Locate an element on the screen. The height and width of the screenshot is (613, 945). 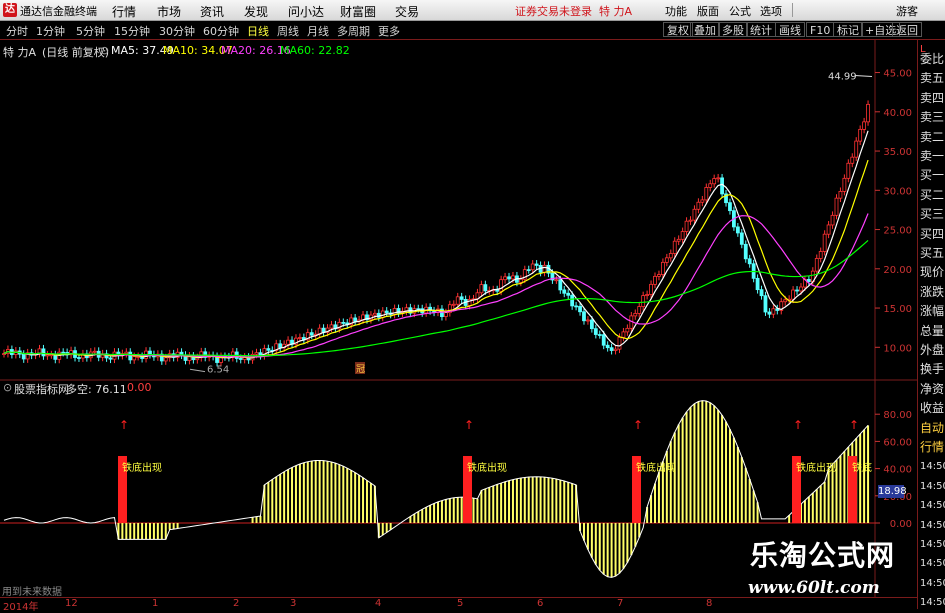
period-60min: 60分钟 is located at coordinates (221, 31).